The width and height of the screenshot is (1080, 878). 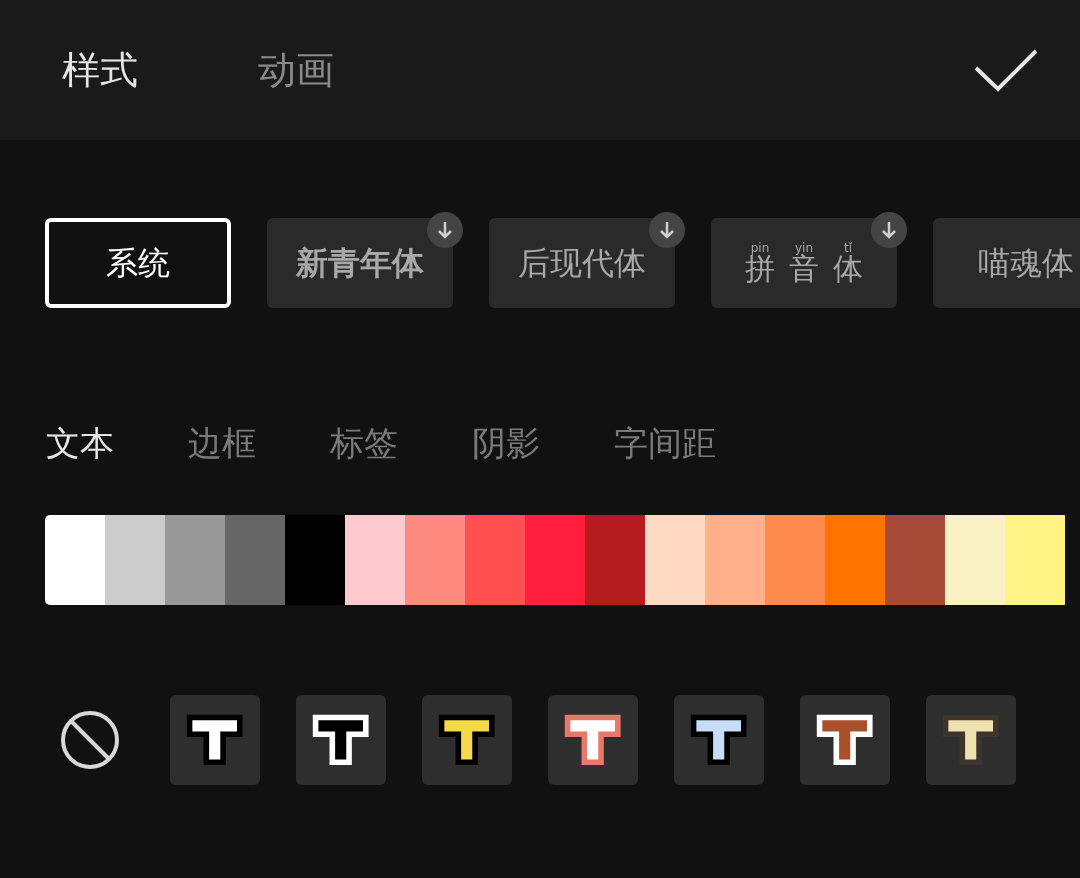 I want to click on tab: 动画, so click(x=296, y=70).